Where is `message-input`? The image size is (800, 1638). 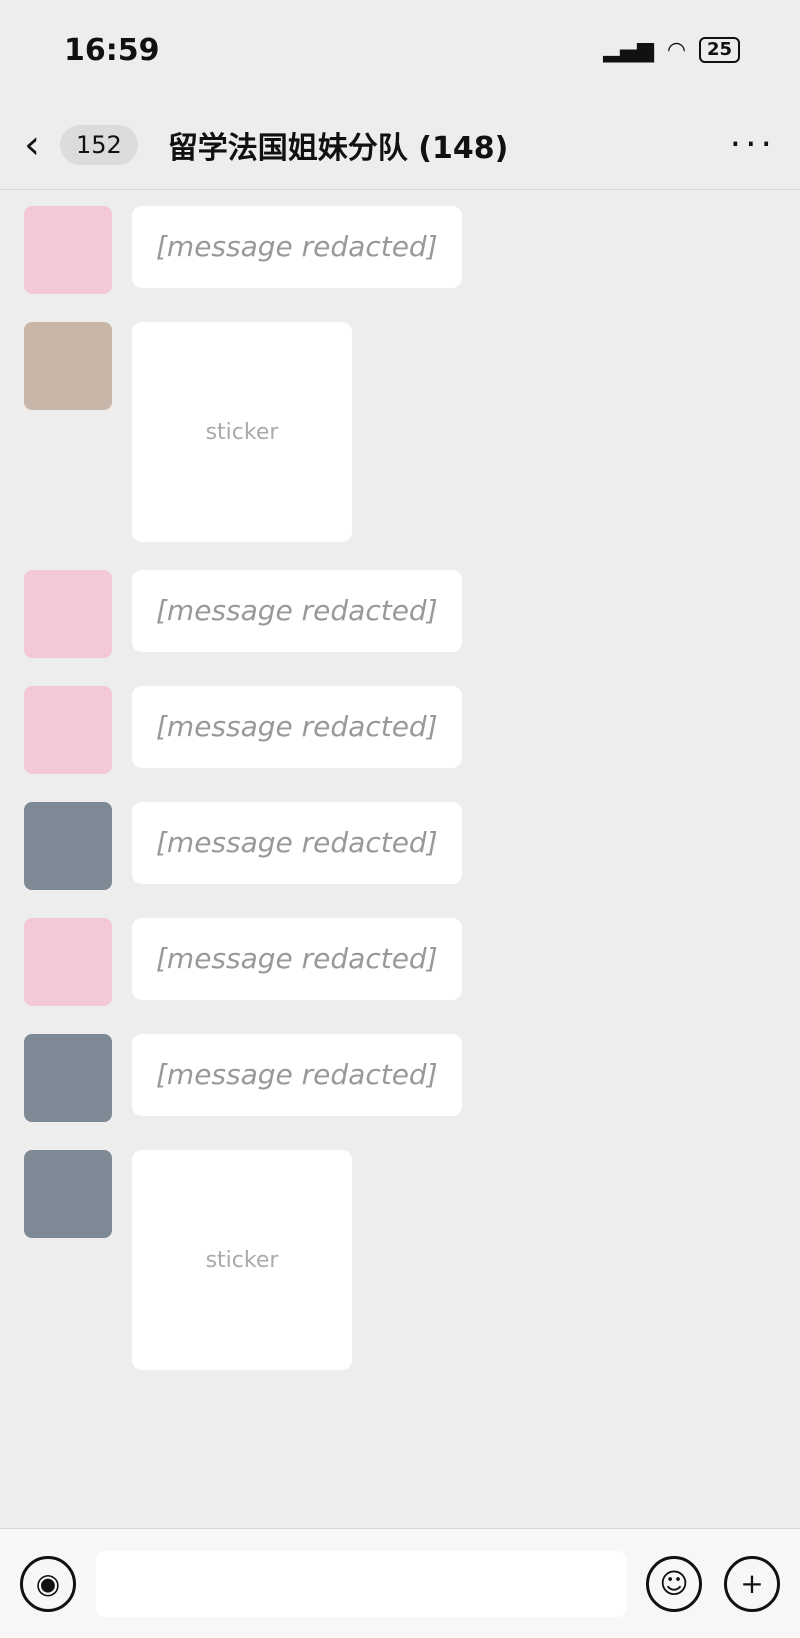 message-input is located at coordinates (361, 1583).